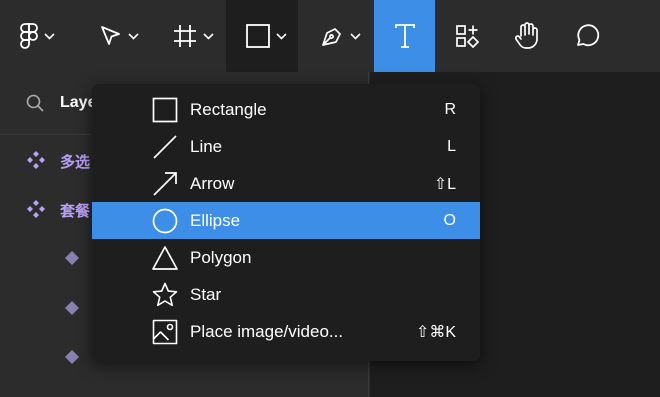 The image size is (660, 397). Describe the element at coordinates (451, 146) in the screenshot. I see `menu-item-shortcut: L` at that location.